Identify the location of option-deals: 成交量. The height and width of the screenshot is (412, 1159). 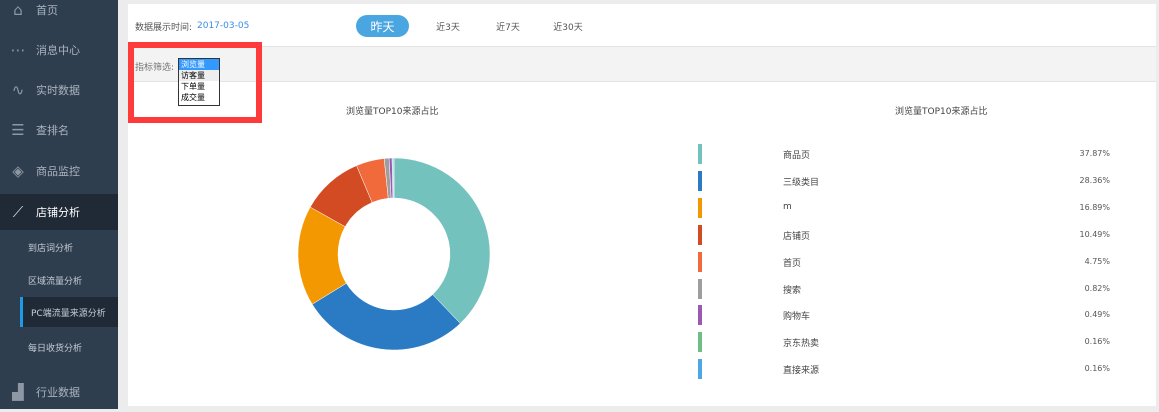
(199, 97).